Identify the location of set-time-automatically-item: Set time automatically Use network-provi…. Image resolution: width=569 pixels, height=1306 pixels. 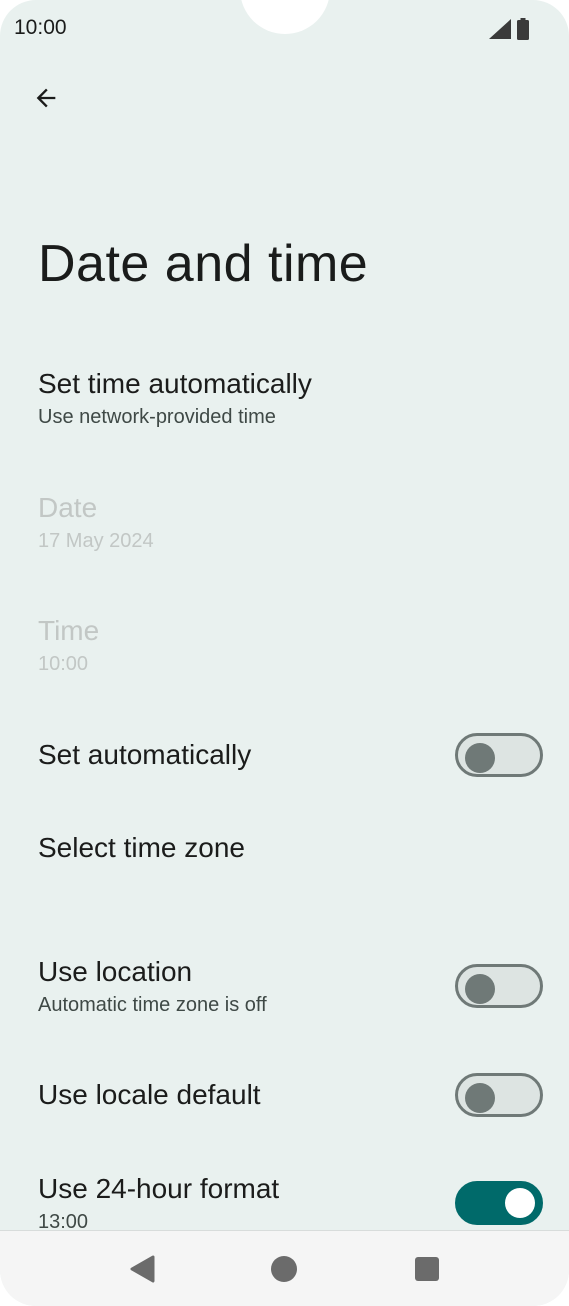
(290, 398).